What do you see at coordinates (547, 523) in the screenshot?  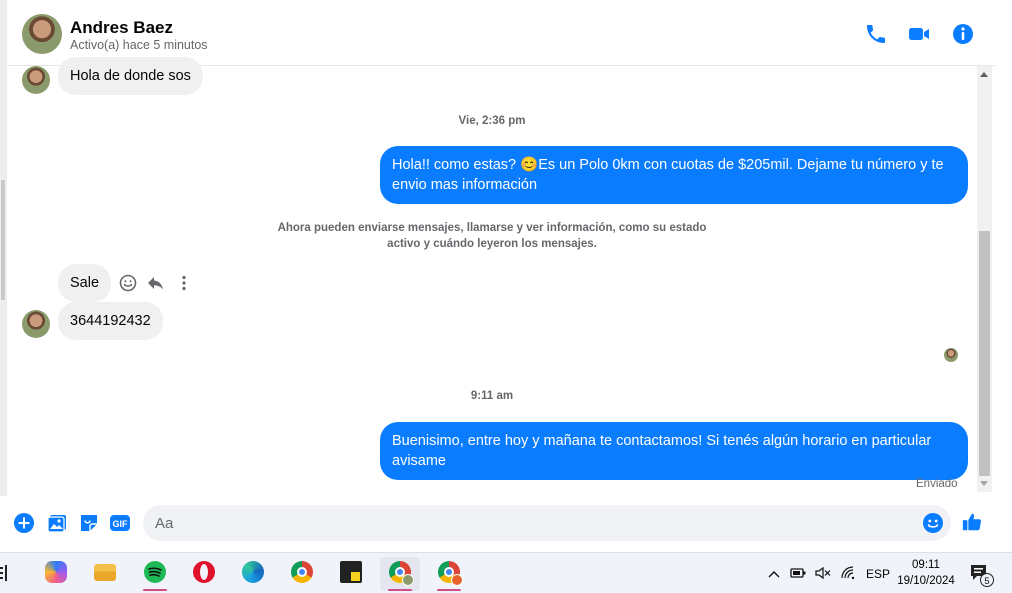 I see `message-input` at bounding box center [547, 523].